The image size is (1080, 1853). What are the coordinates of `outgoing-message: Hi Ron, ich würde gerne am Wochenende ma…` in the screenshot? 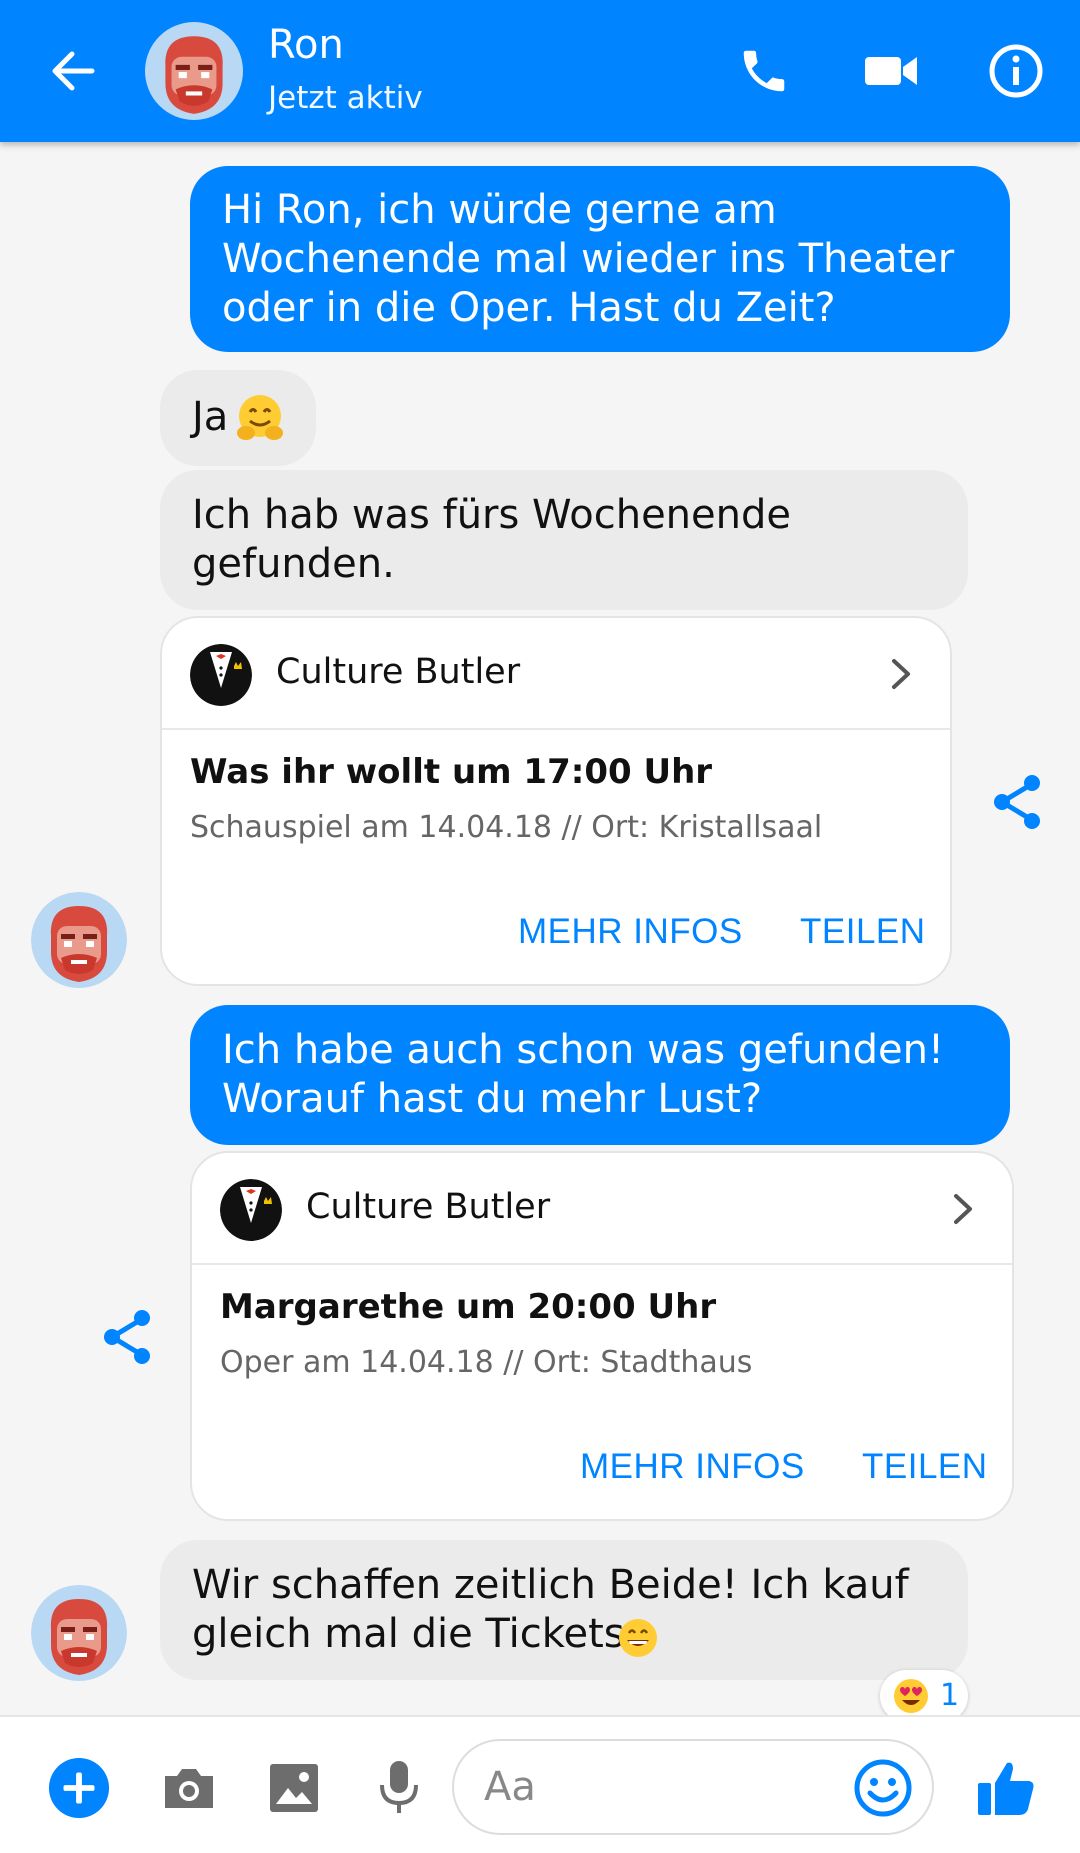 It's located at (600, 259).